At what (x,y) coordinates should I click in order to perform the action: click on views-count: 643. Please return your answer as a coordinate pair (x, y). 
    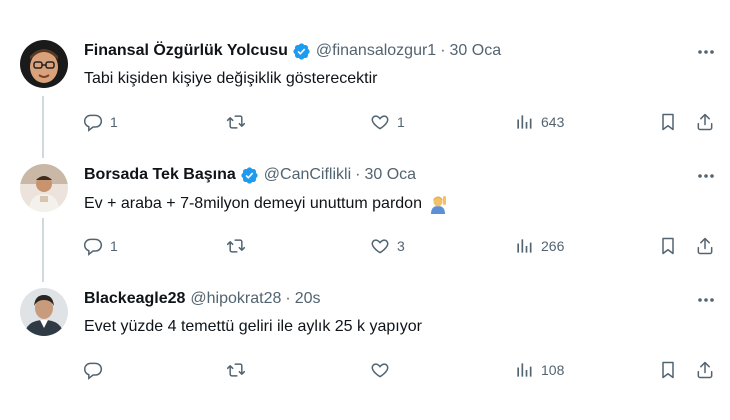
    Looking at the image, I should click on (553, 122).